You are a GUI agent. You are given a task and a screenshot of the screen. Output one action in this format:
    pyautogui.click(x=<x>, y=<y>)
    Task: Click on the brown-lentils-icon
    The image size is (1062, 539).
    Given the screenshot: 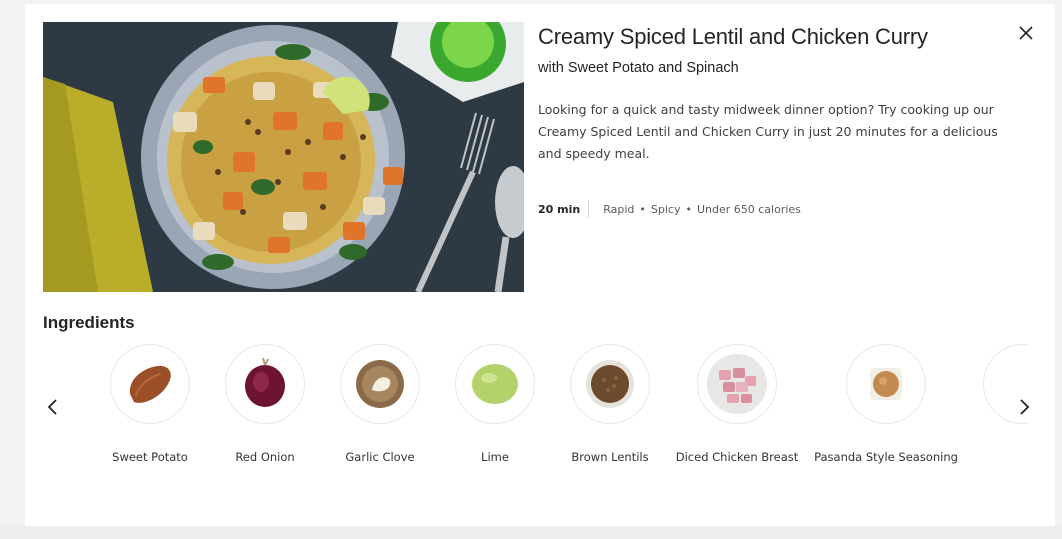 What is the action you would take?
    pyautogui.click(x=610, y=384)
    